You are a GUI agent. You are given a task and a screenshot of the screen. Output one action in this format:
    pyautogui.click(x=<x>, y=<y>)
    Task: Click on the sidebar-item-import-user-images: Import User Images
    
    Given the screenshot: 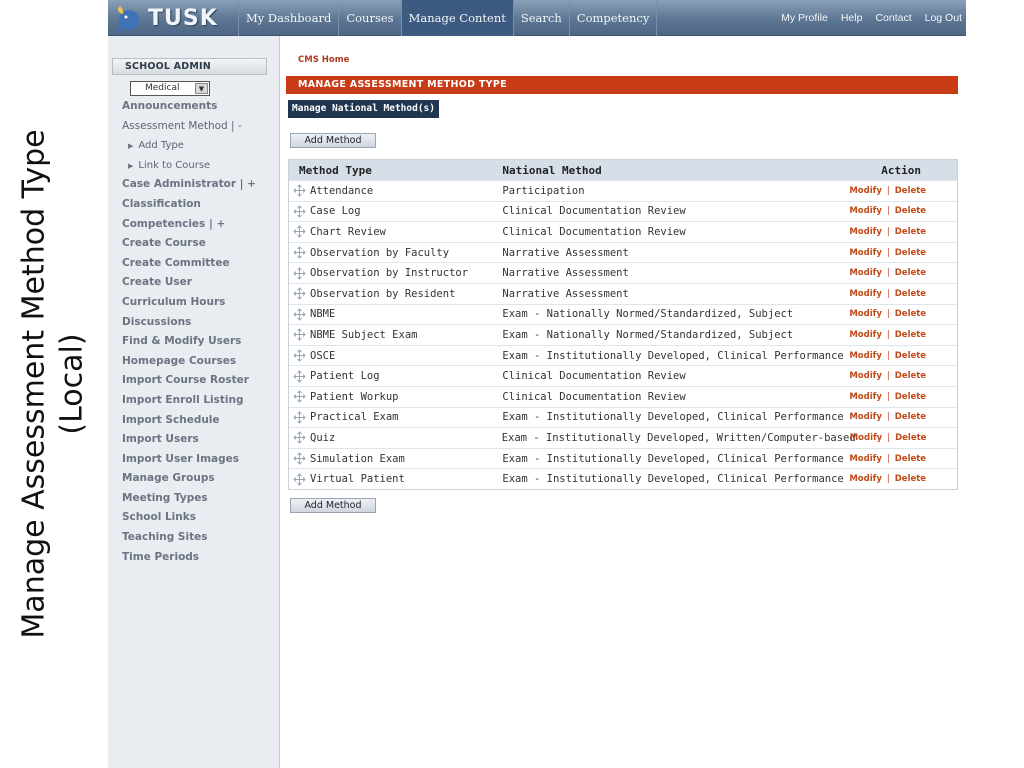 What is the action you would take?
    pyautogui.click(x=201, y=463)
    